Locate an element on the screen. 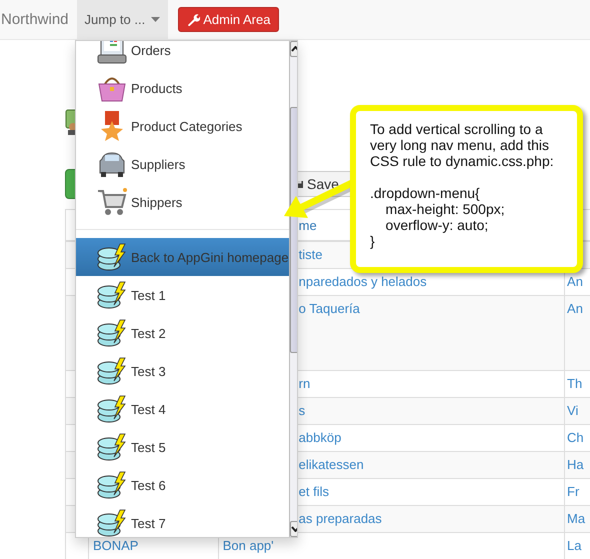 The width and height of the screenshot is (590, 559). menu-item: Product Categories is located at coordinates (182, 126).